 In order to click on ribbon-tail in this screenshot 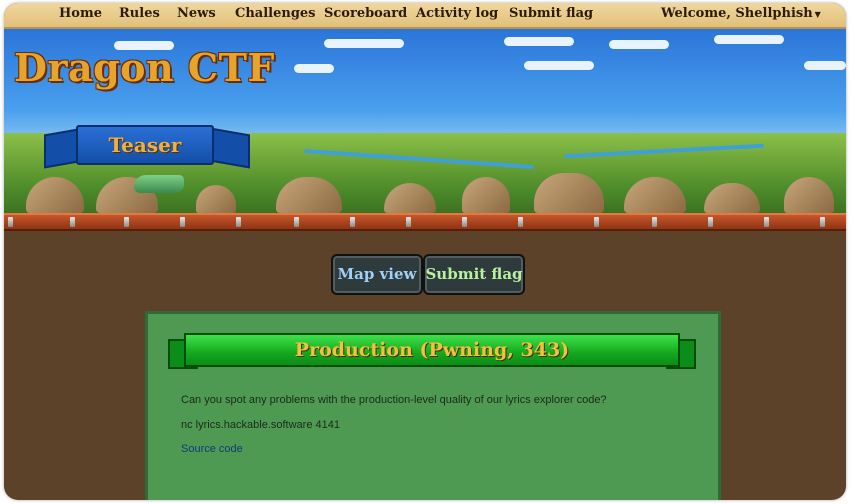, I will do `click(230, 148)`.